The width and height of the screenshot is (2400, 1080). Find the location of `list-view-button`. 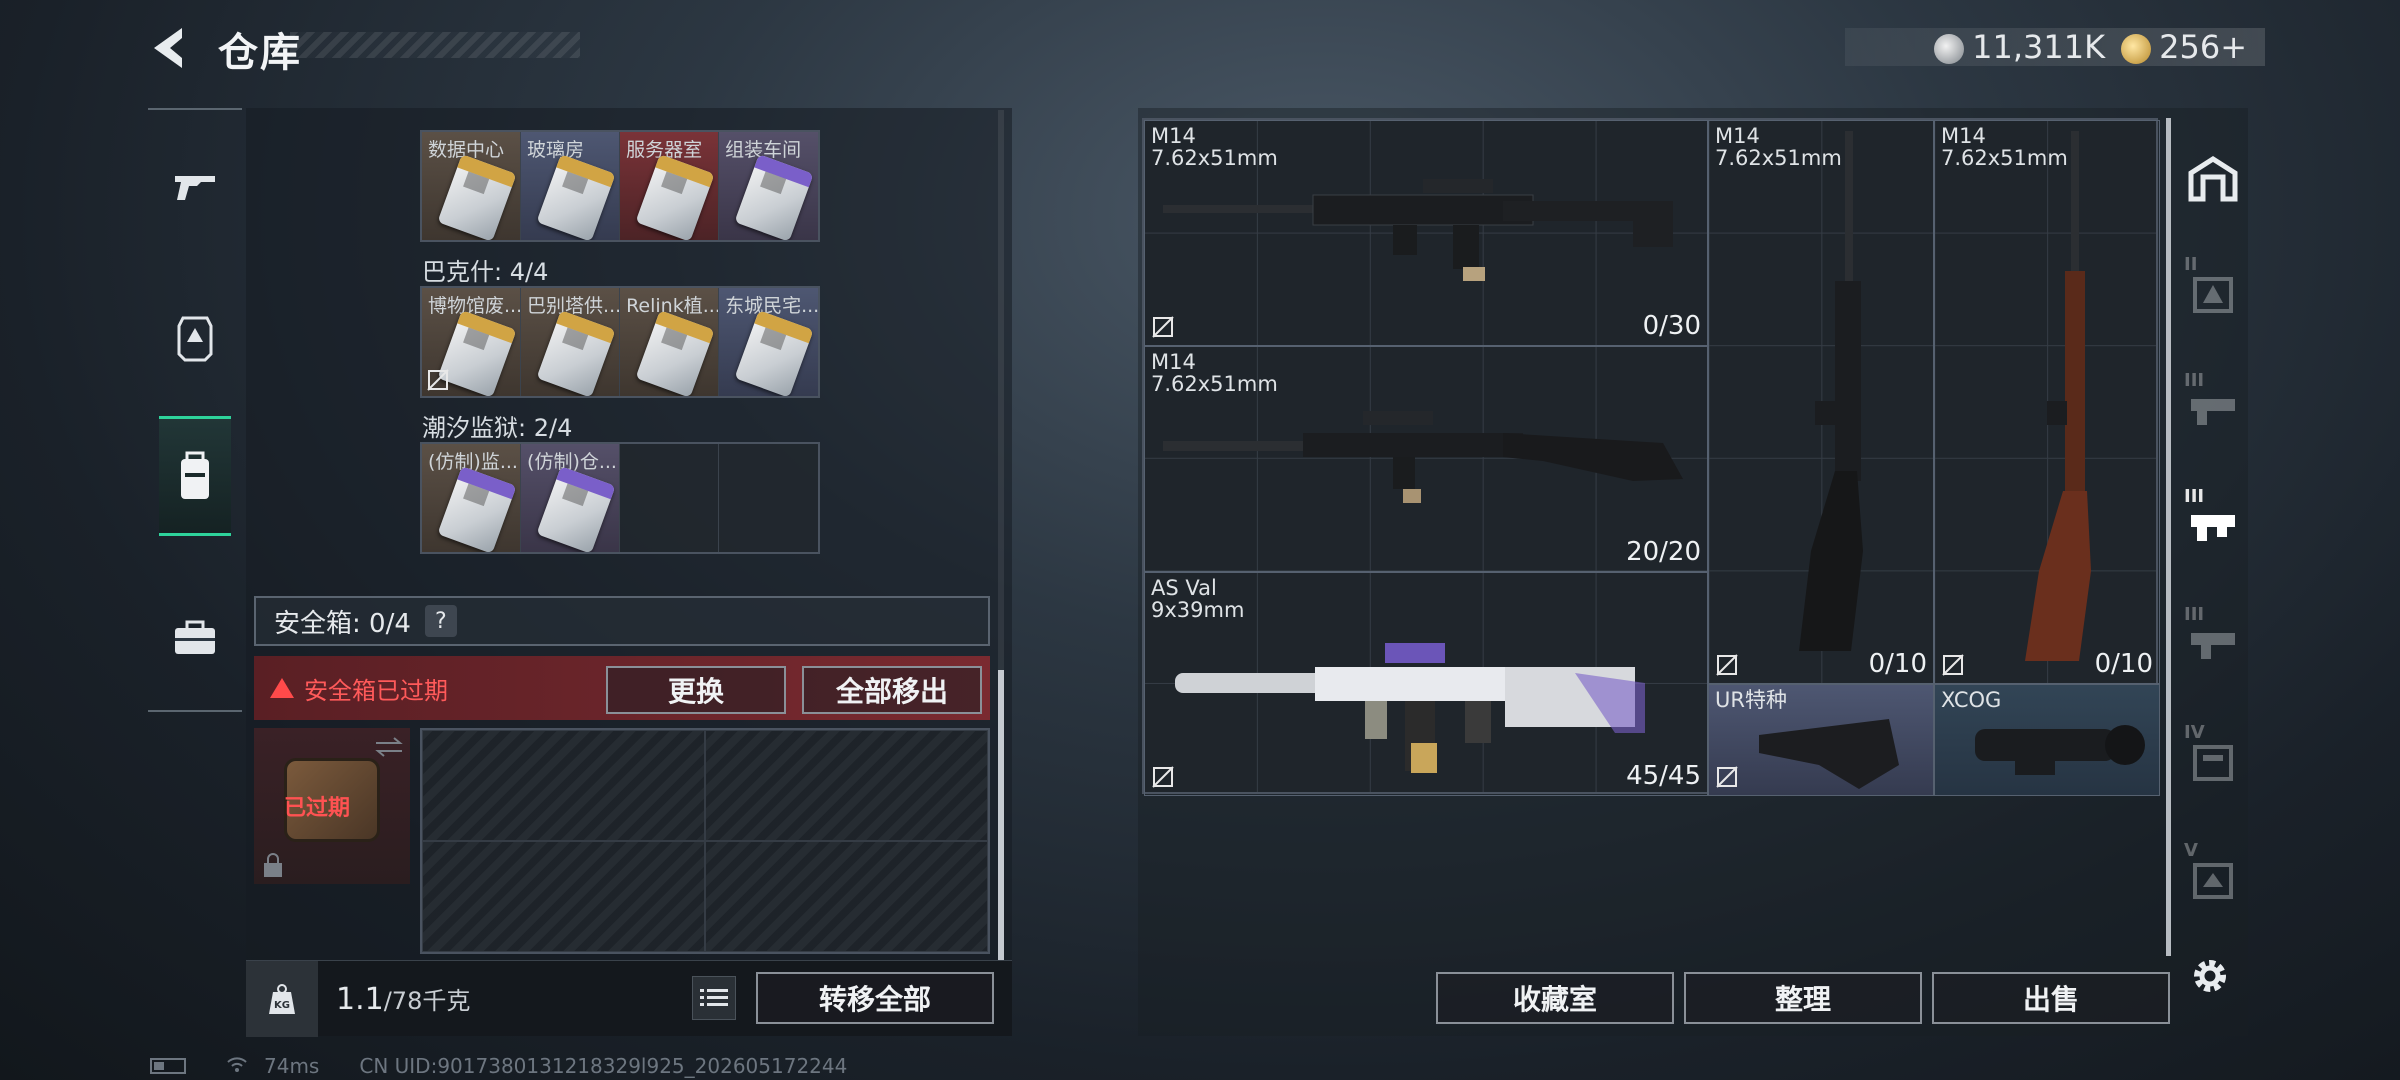

list-view-button is located at coordinates (714, 998).